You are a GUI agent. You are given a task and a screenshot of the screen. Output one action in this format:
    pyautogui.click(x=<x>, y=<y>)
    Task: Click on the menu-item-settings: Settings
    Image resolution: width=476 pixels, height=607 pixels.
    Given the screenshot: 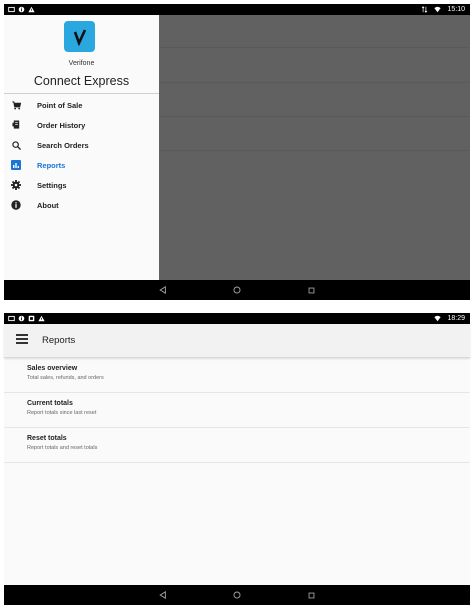 What is the action you would take?
    pyautogui.click(x=81, y=185)
    